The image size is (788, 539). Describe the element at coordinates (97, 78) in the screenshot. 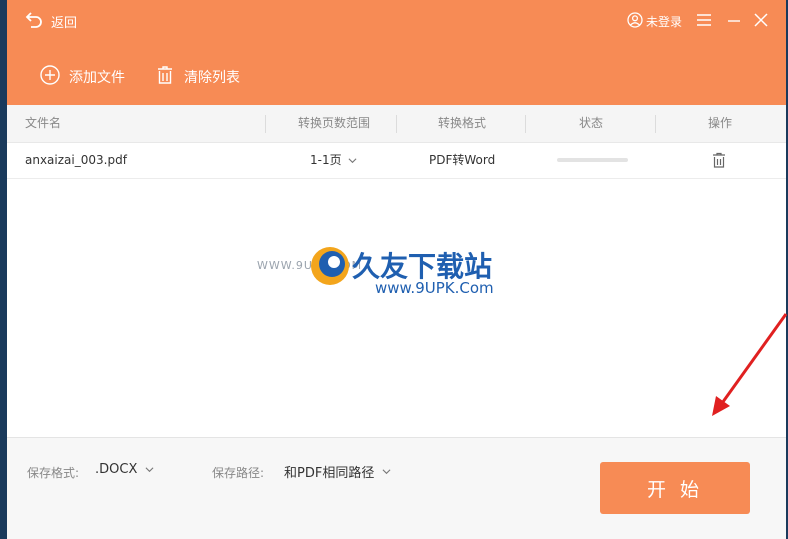

I see `add-file-label: 添加文件` at that location.